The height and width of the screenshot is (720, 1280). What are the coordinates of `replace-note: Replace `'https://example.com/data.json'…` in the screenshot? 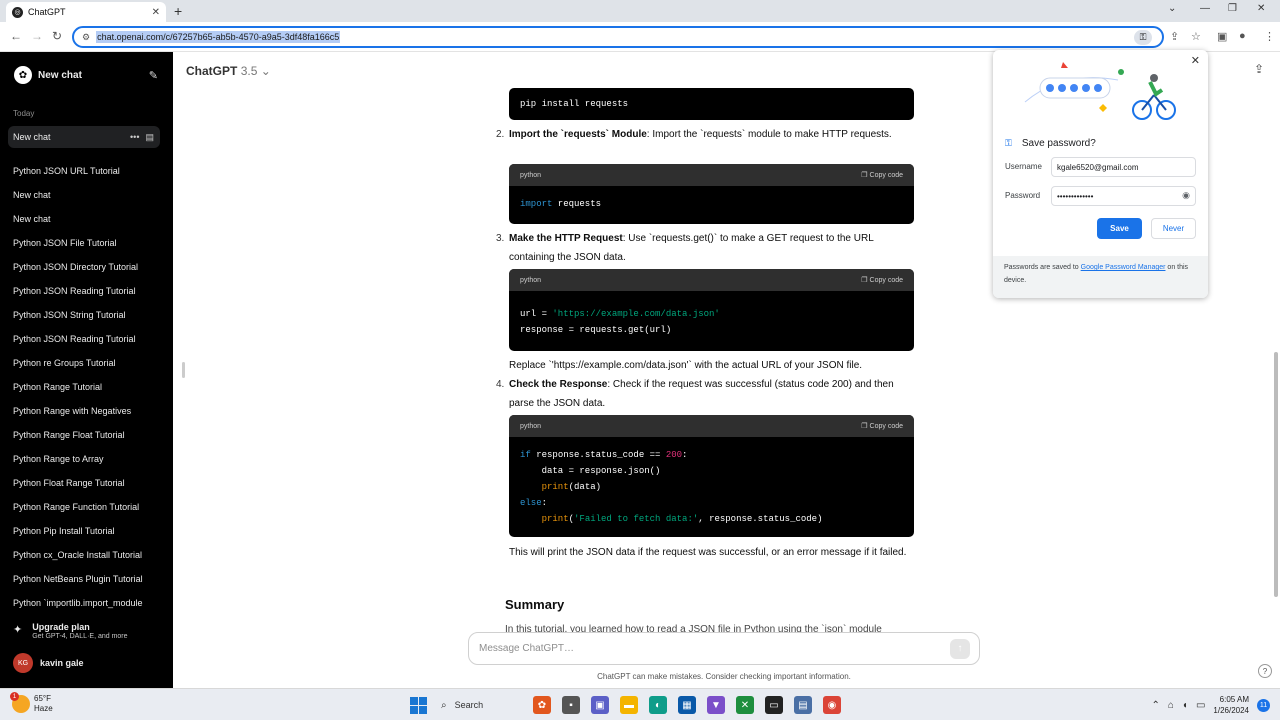 It's located at (686, 365).